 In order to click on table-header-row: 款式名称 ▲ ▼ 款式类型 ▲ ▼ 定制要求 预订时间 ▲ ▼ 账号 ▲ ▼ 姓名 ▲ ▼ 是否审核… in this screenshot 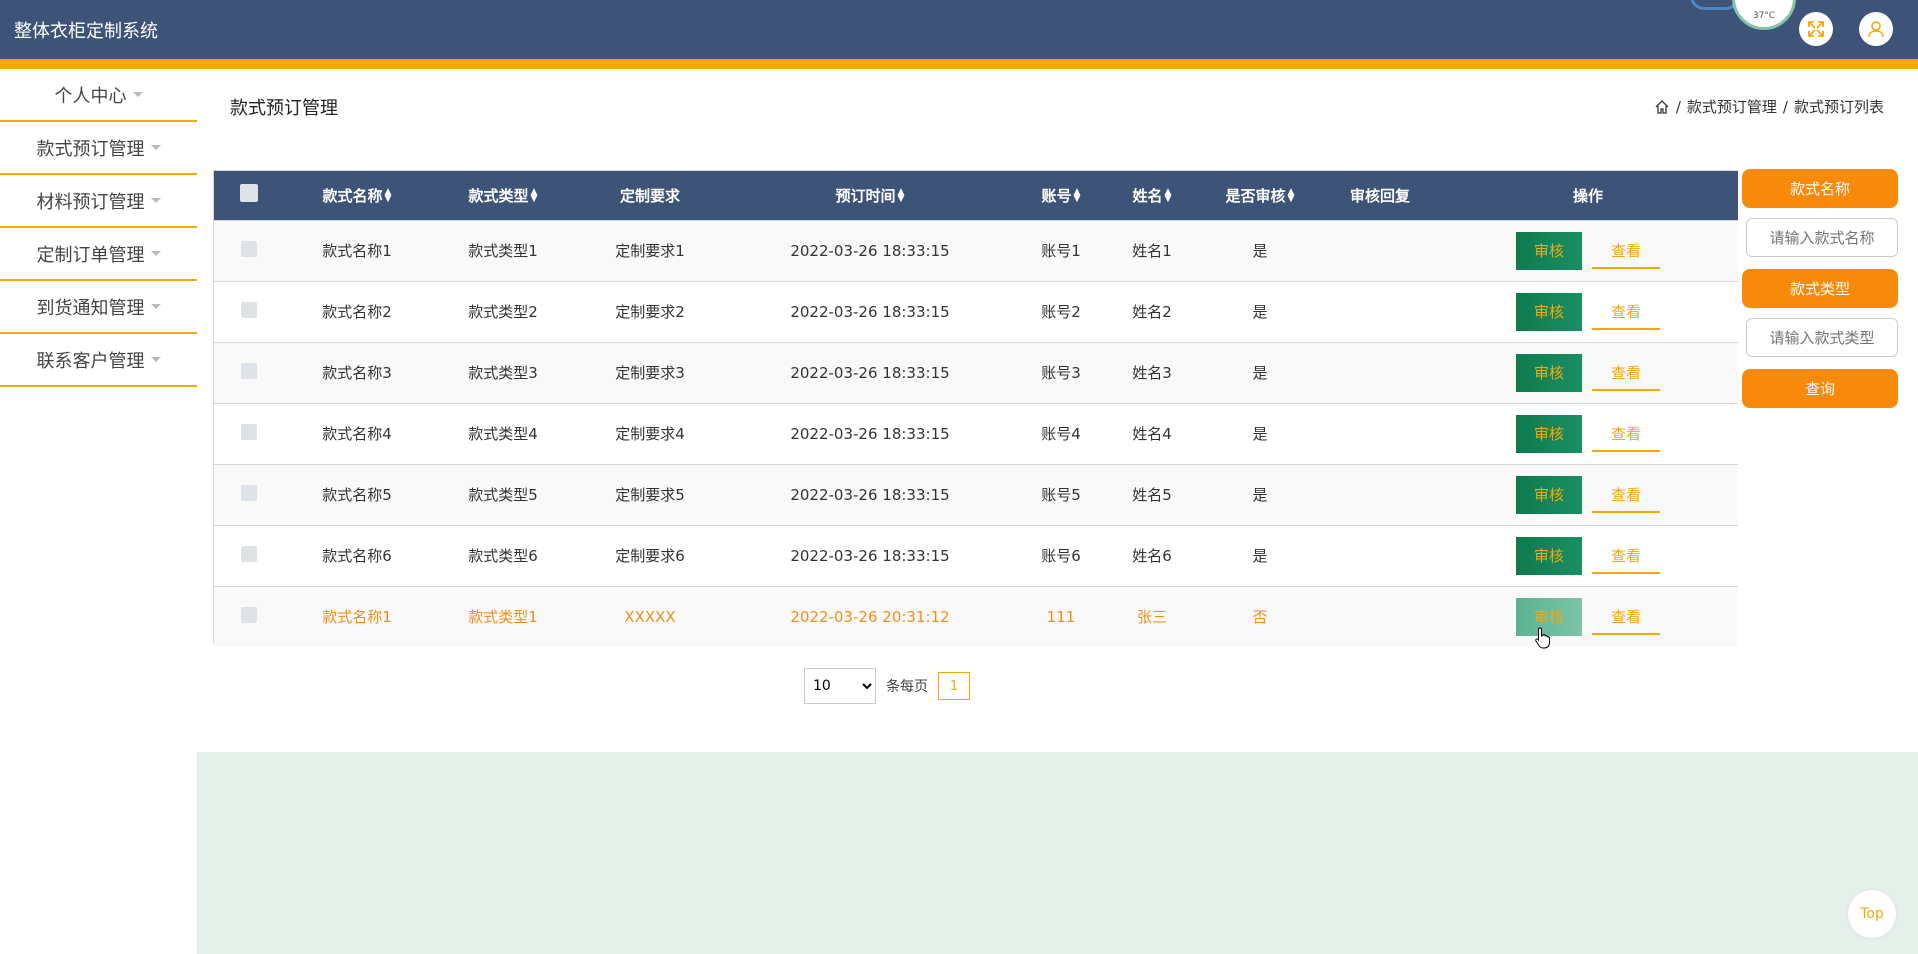, I will do `click(976, 195)`.